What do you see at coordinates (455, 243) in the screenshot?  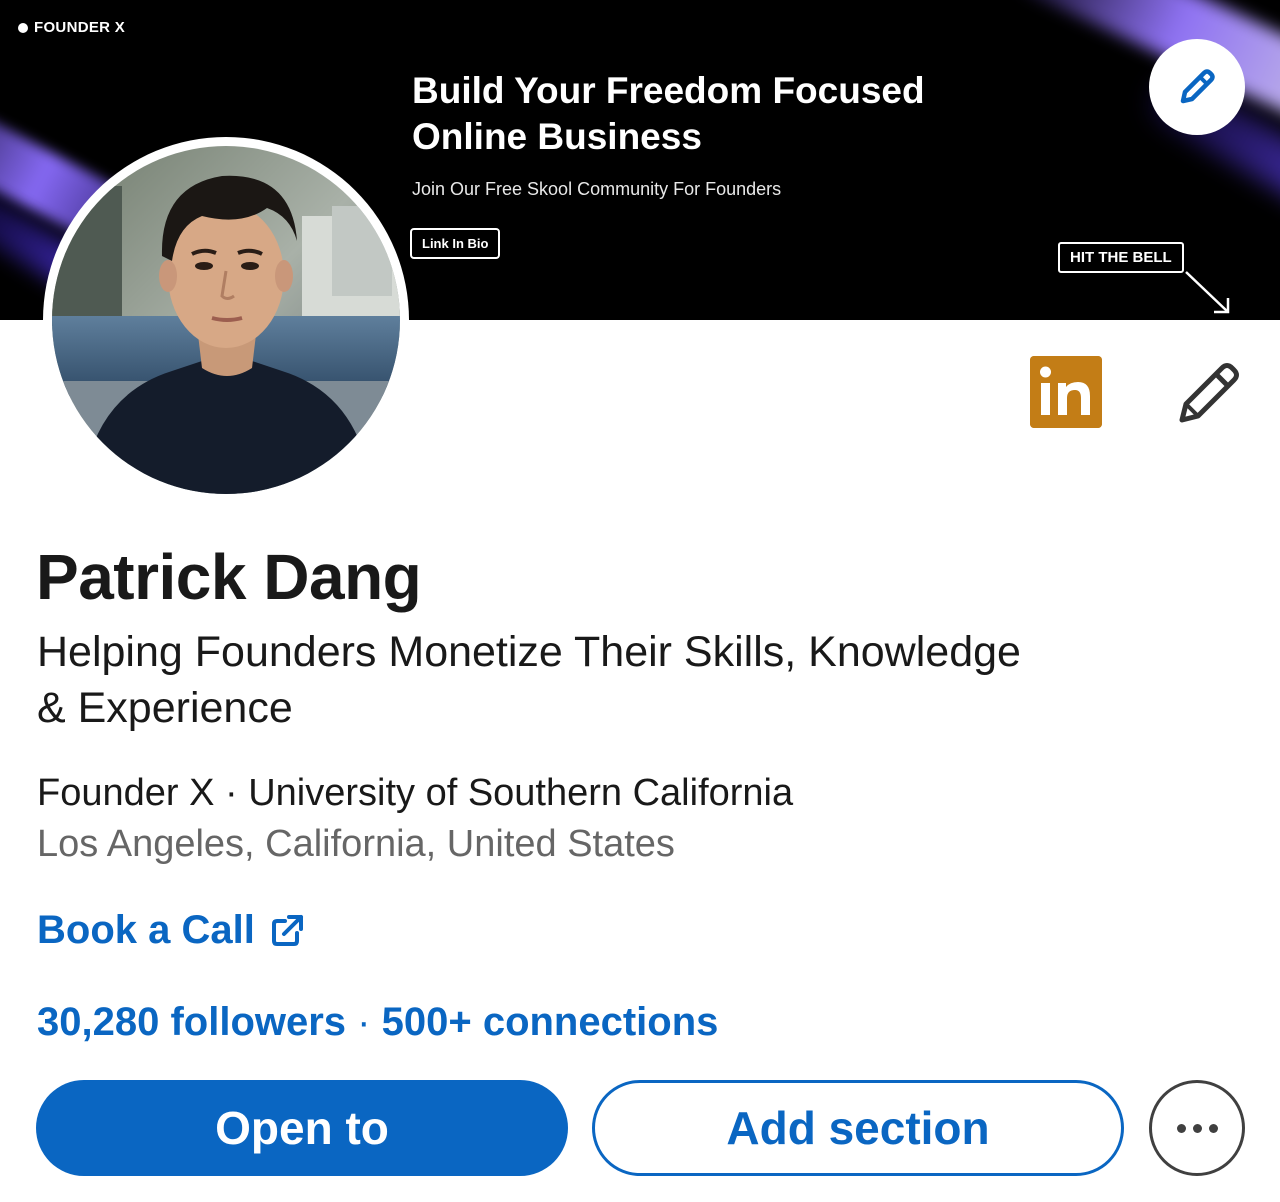 I see `banner-link-in-bio: Link In Bio` at bounding box center [455, 243].